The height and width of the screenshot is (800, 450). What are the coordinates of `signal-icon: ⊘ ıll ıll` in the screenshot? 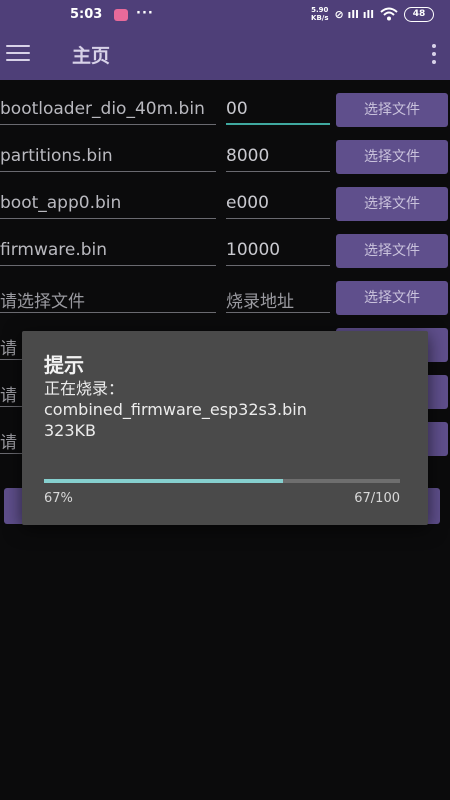 It's located at (354, 14).